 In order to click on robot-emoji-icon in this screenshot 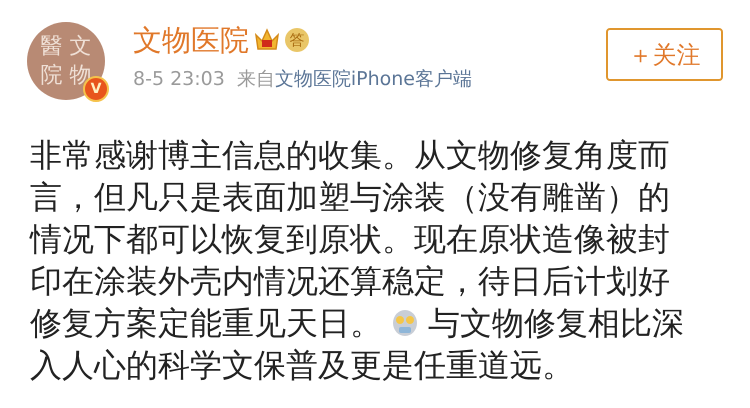, I will do `click(405, 323)`.